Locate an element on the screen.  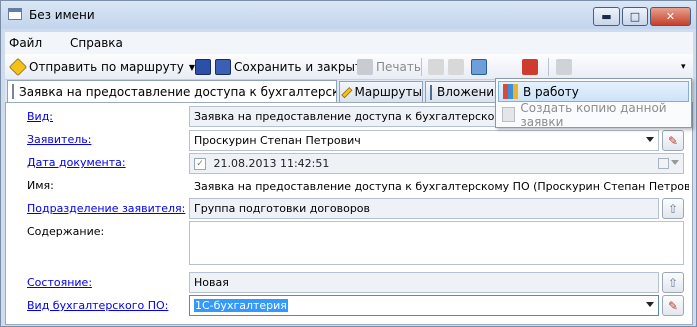
menu-bar: Файл Справка is located at coordinates (349, 43).